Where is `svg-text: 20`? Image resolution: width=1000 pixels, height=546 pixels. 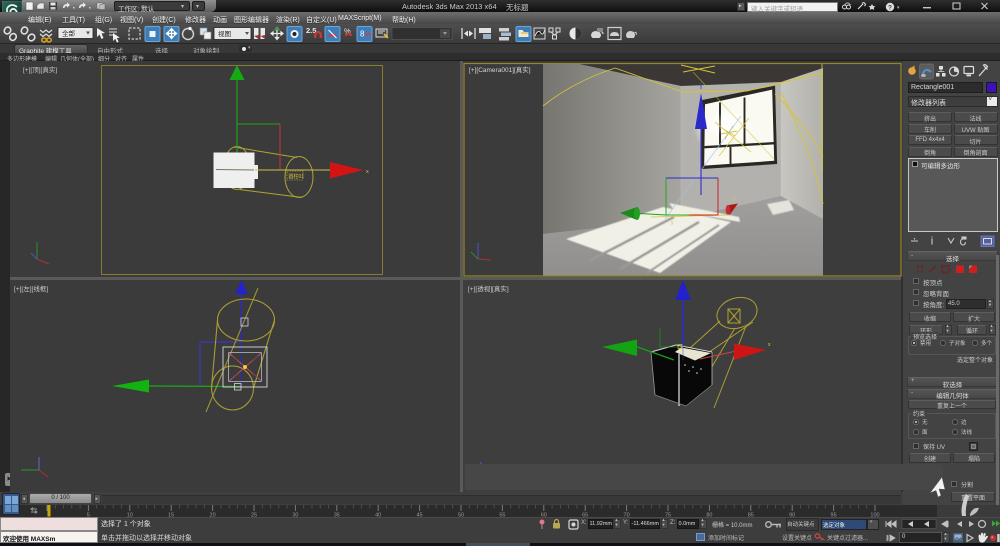 svg-text: 20 is located at coordinates (213, 515).